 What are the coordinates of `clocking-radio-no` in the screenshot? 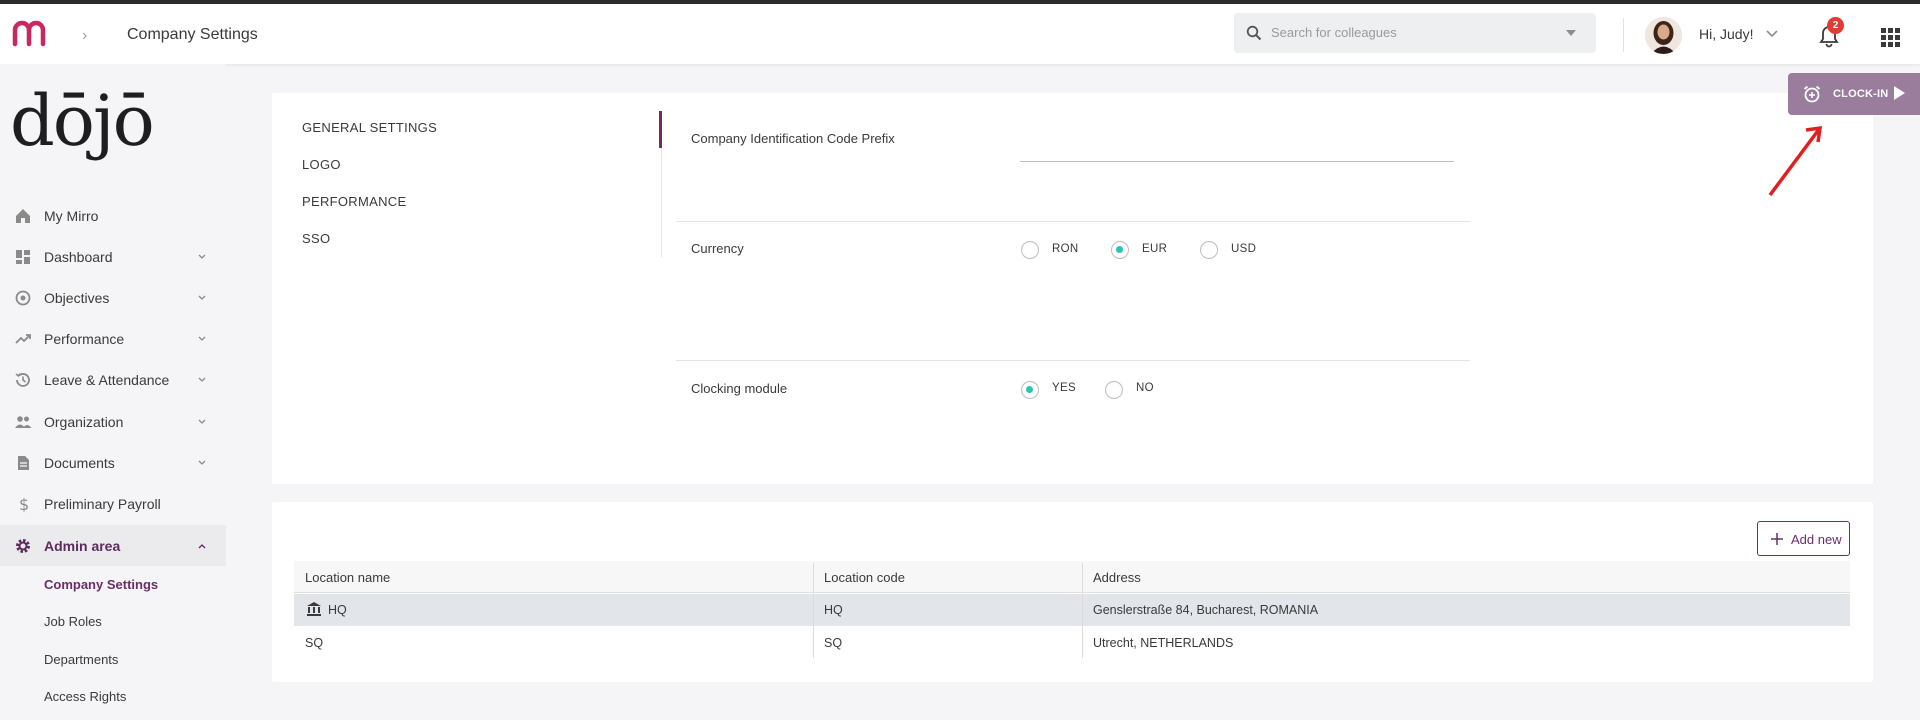 It's located at (1114, 390).